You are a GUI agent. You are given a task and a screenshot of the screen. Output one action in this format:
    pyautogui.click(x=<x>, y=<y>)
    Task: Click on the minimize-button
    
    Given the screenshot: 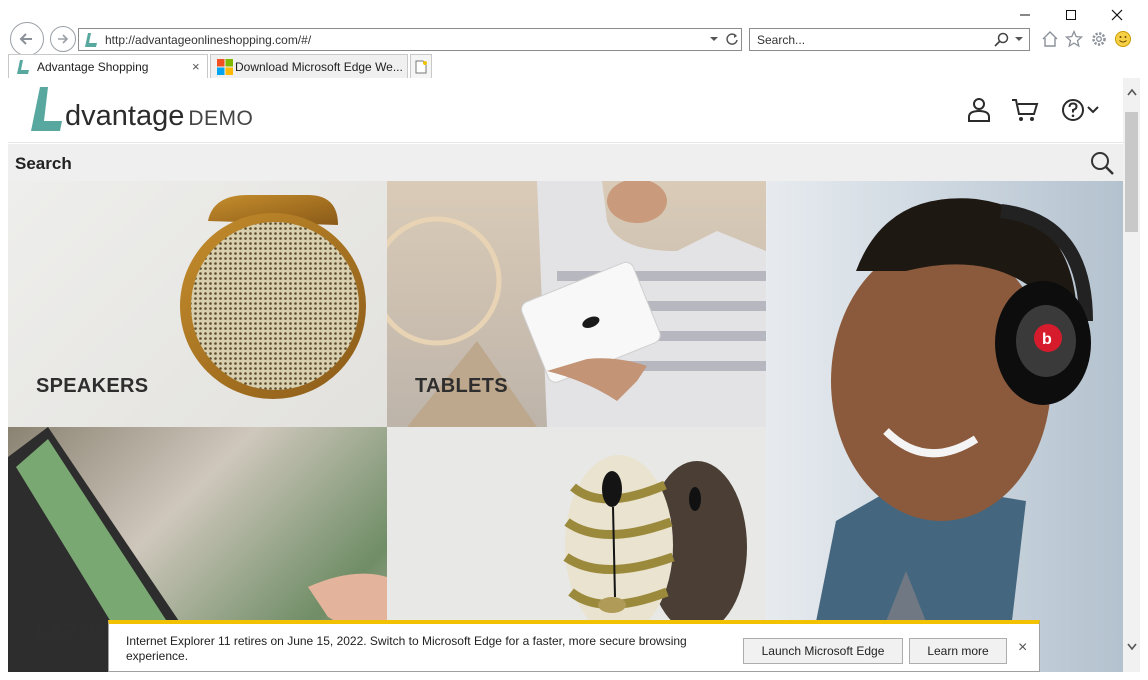 What is the action you would take?
    pyautogui.click(x=1025, y=15)
    